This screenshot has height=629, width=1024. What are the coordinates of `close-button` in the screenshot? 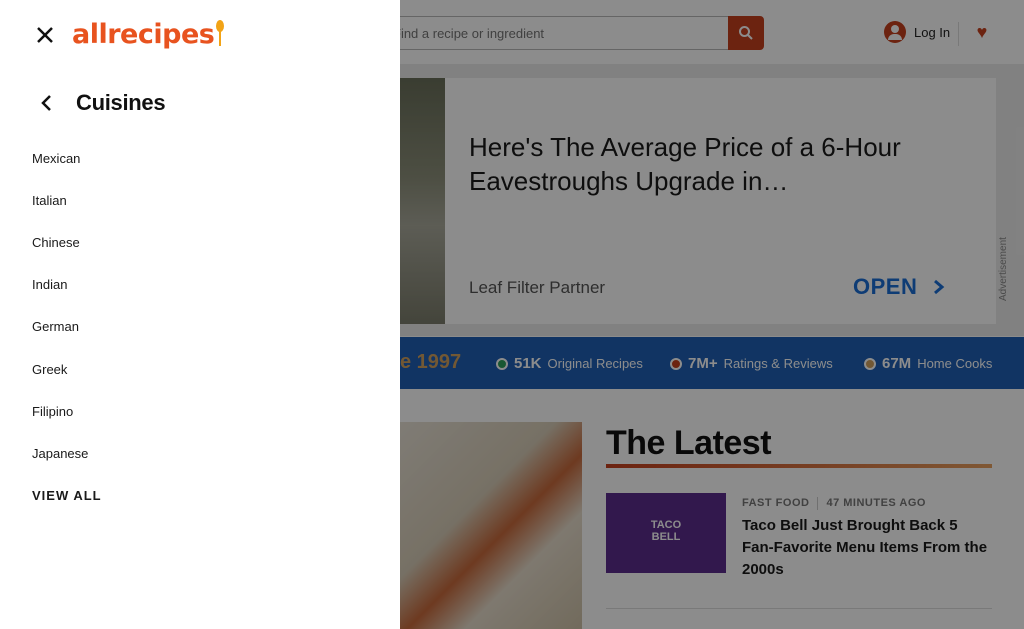 It's located at (45, 35).